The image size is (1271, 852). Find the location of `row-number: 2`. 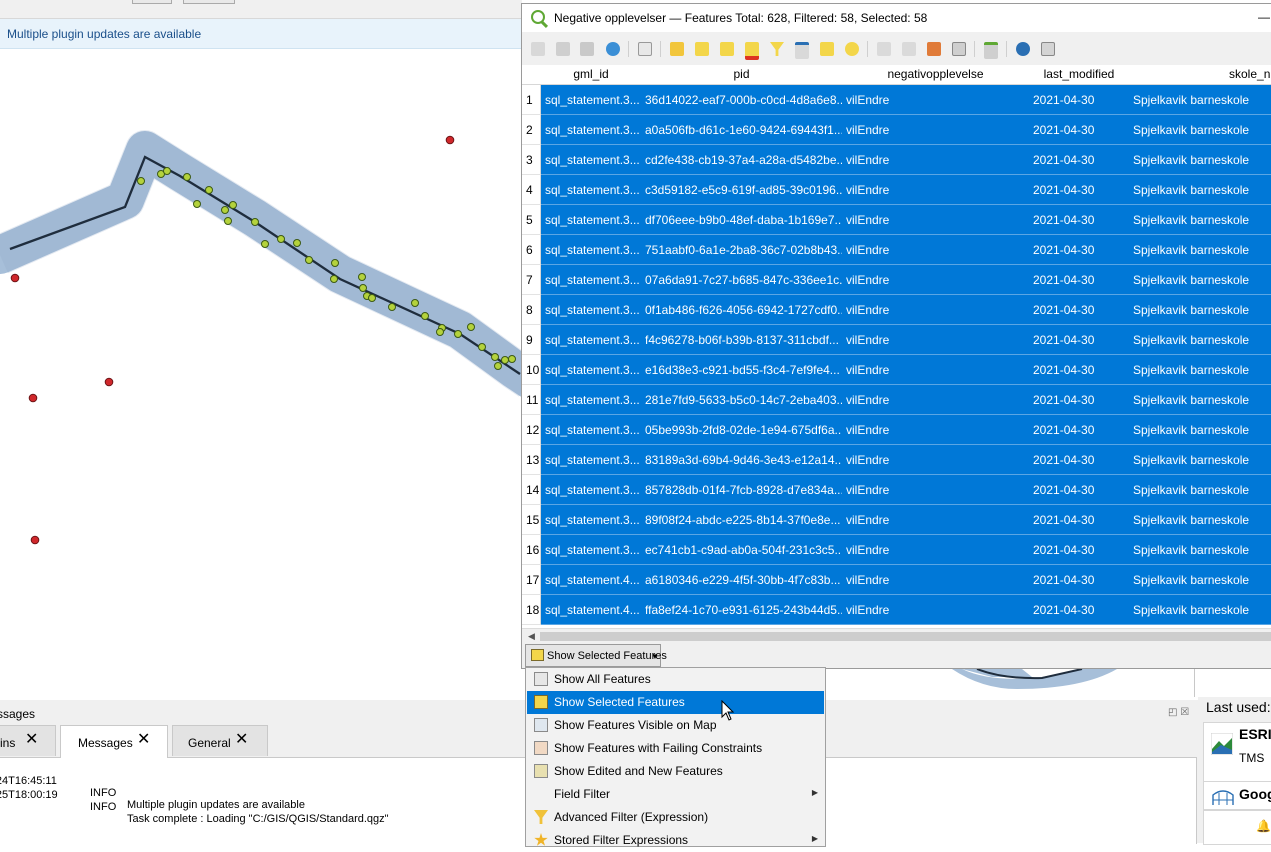

row-number: 2 is located at coordinates (531, 130).